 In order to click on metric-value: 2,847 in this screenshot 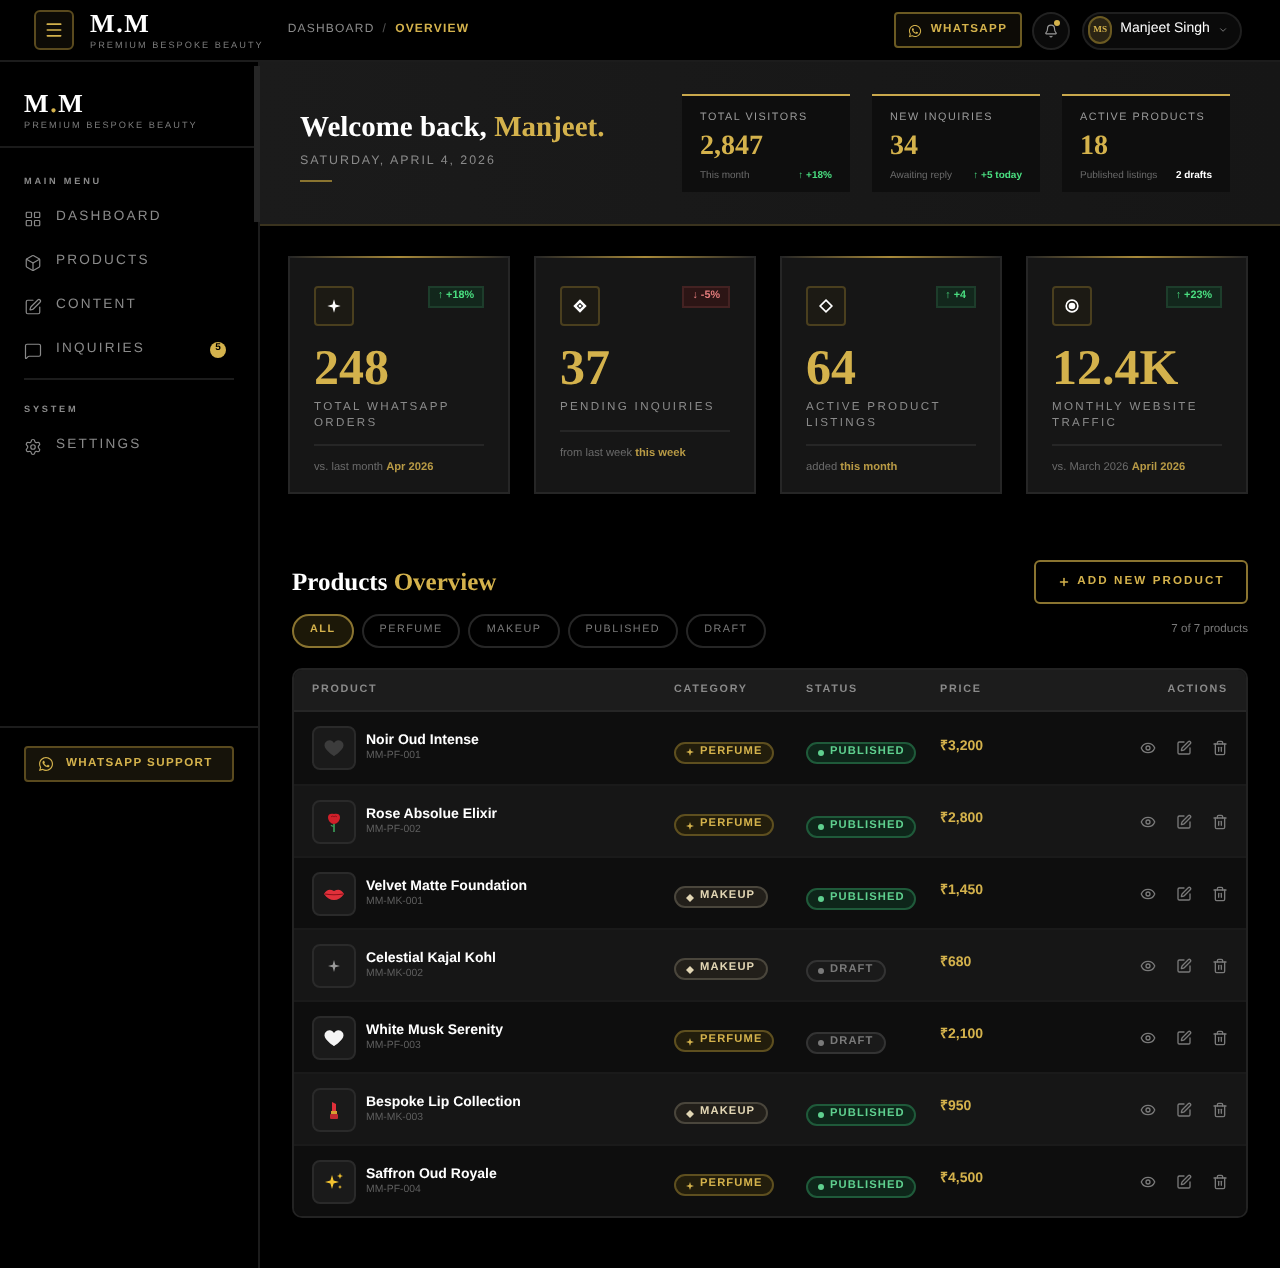, I will do `click(731, 147)`.